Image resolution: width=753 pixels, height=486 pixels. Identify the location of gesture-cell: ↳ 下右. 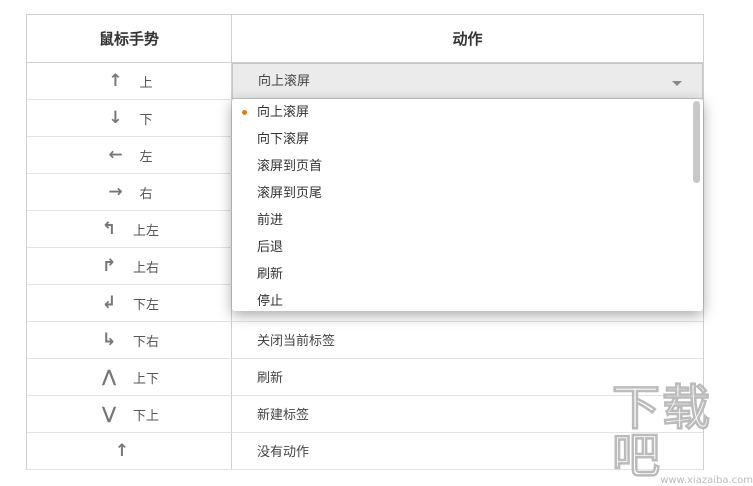
(129, 340).